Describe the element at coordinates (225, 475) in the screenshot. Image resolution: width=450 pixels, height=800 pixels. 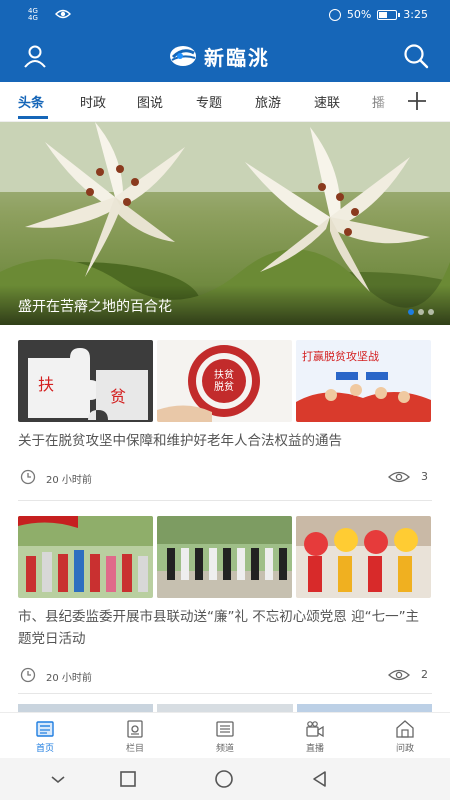
I see `news-meta: 20 小时前 3` at that location.